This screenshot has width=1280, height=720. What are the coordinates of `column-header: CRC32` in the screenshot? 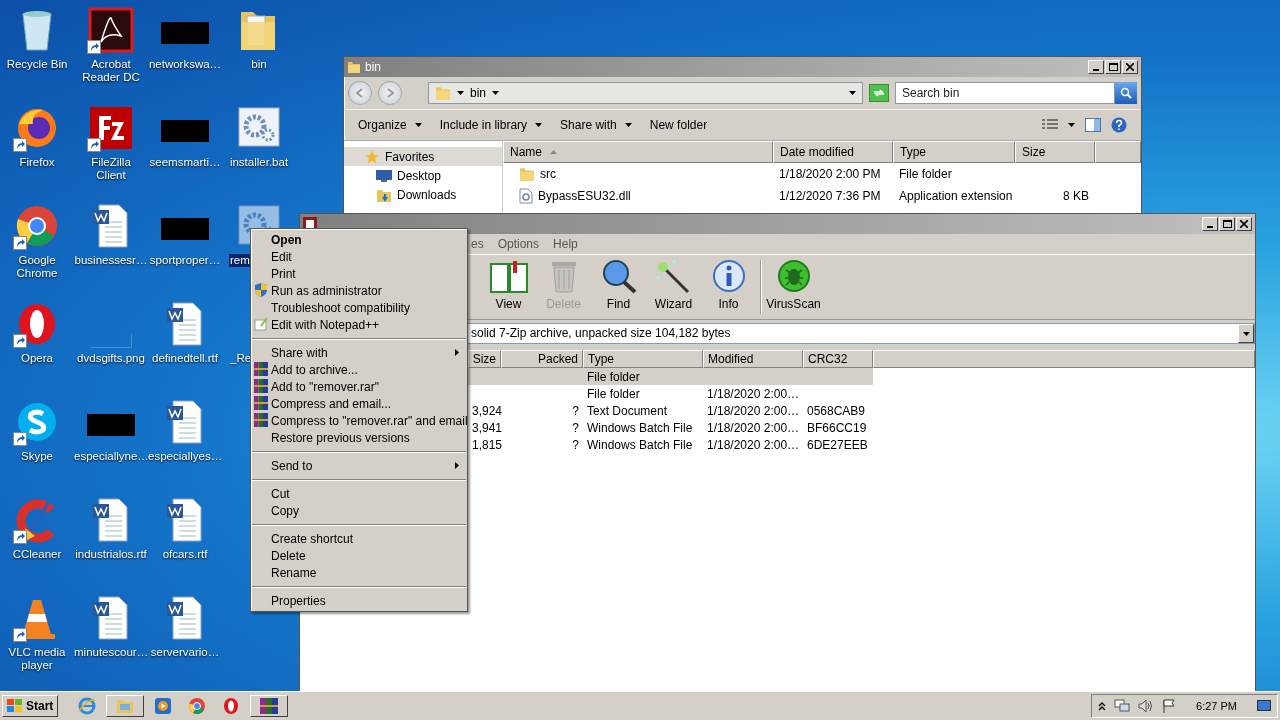 It's located at (838, 359).